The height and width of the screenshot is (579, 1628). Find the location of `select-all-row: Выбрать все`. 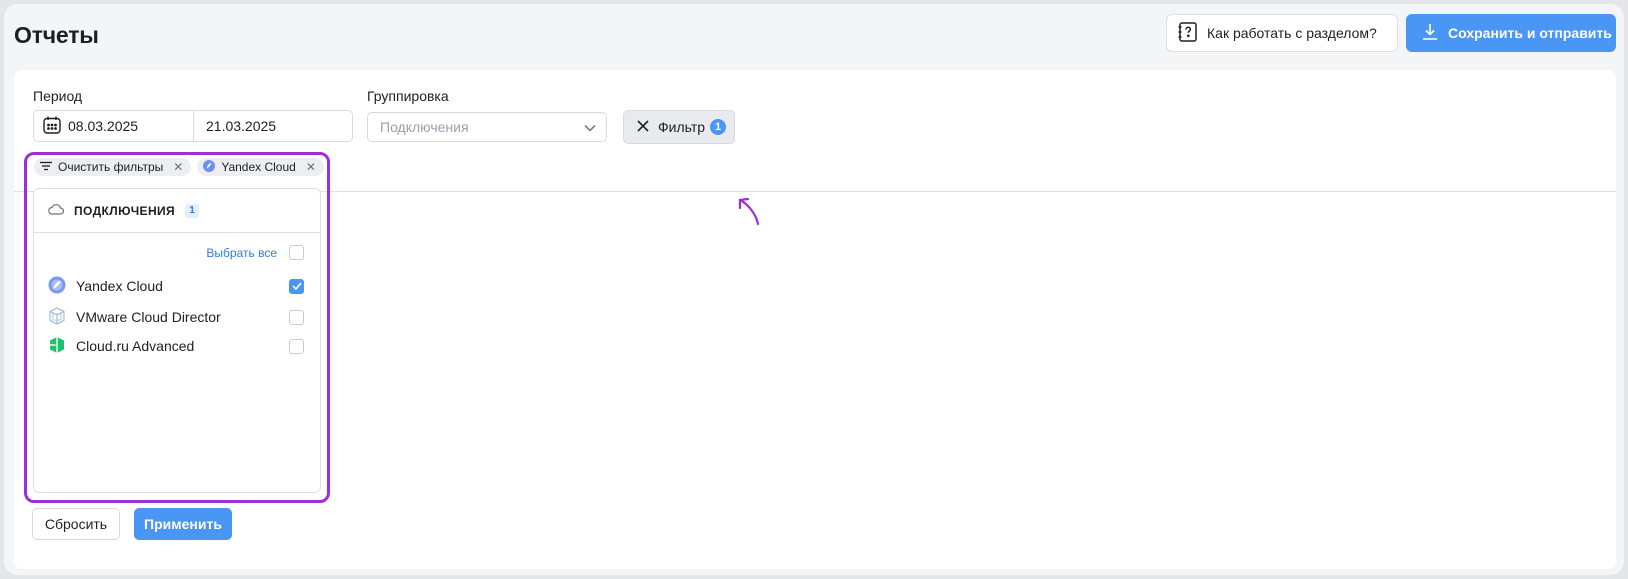

select-all-row: Выбрать все is located at coordinates (255, 252).